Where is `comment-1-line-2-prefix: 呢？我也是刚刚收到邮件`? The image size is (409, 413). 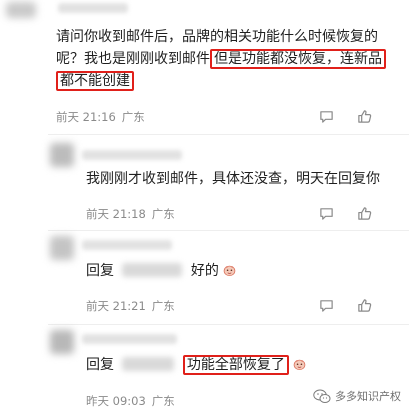 comment-1-line-2-prefix: 呢？我也是刚刚收到邮件 is located at coordinates (133, 59).